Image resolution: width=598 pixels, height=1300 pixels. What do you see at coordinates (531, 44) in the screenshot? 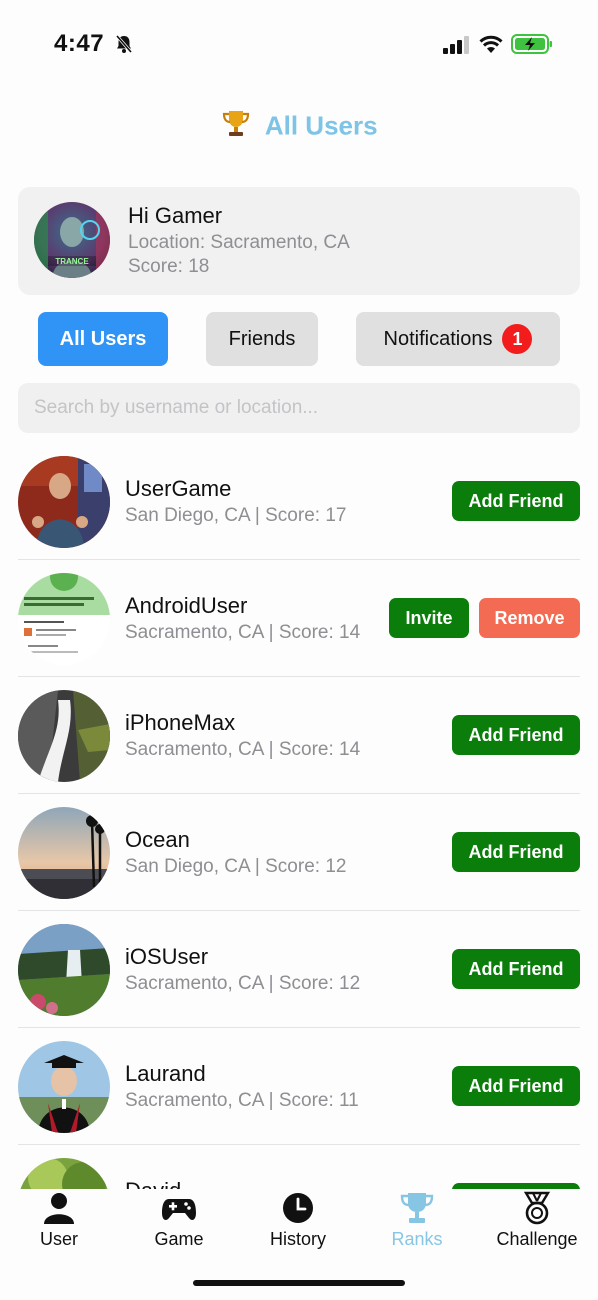
I see `battery-charging-icon` at bounding box center [531, 44].